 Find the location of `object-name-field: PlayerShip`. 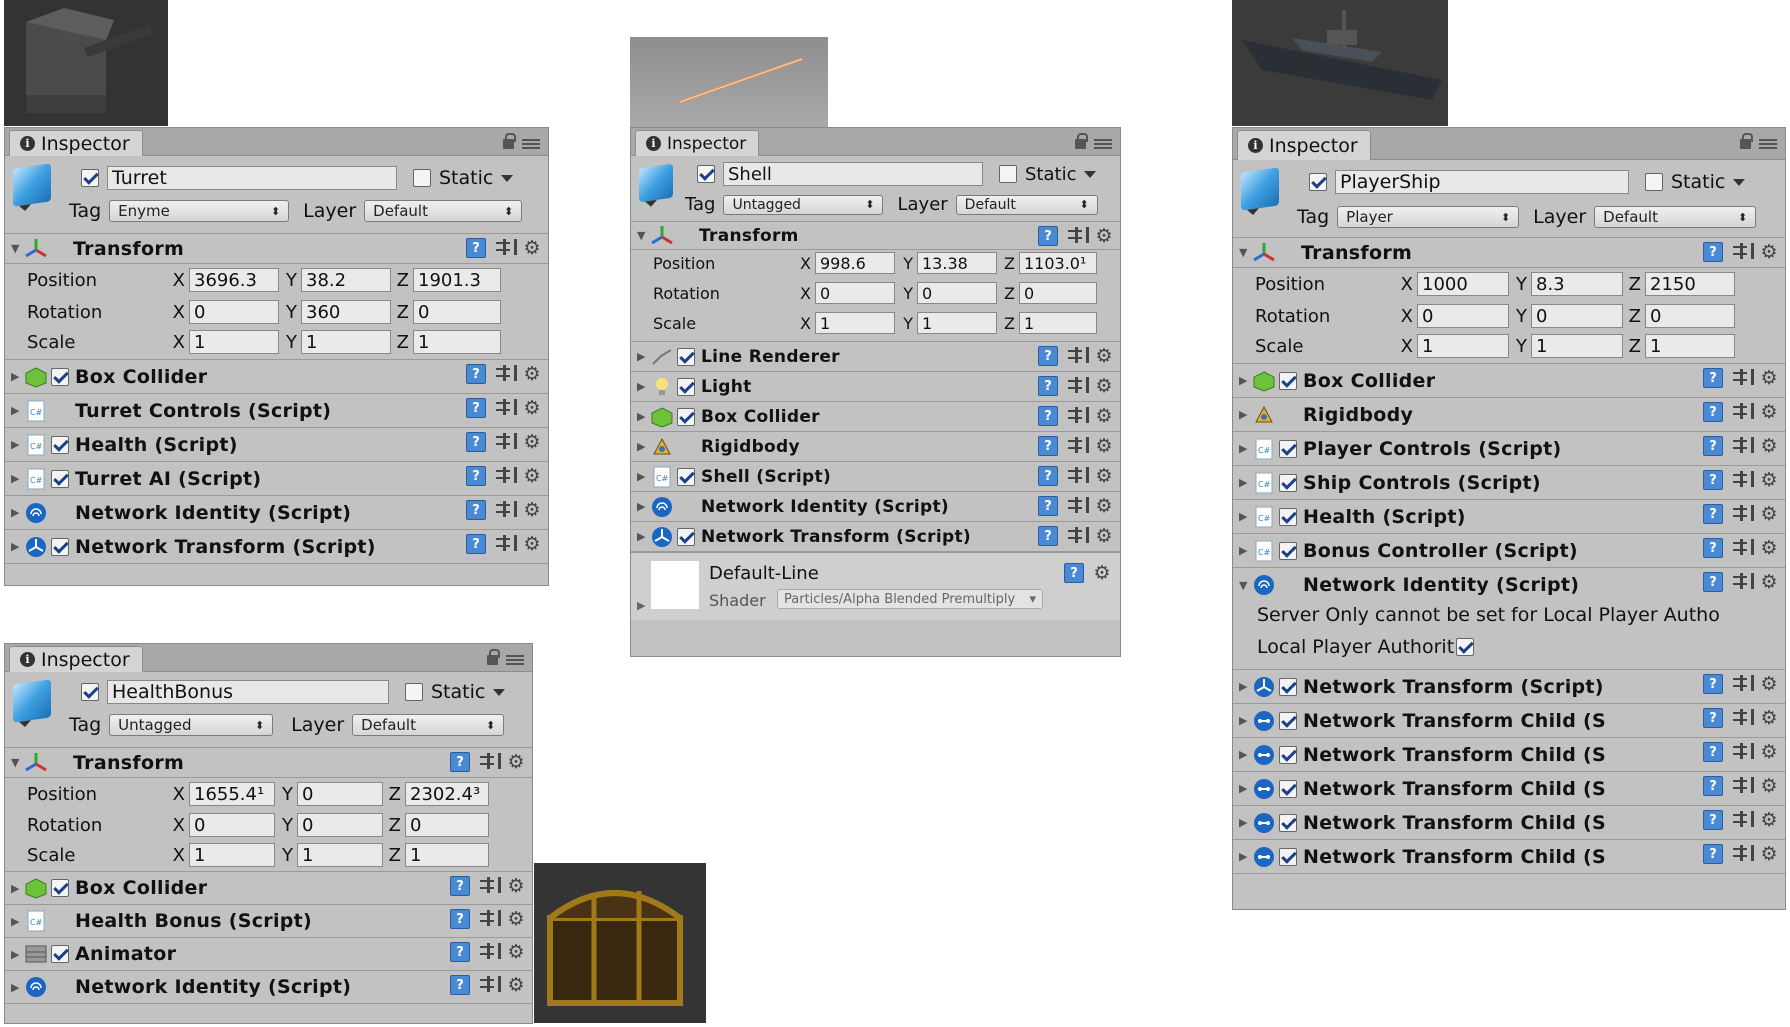

object-name-field: PlayerShip is located at coordinates (1482, 182).